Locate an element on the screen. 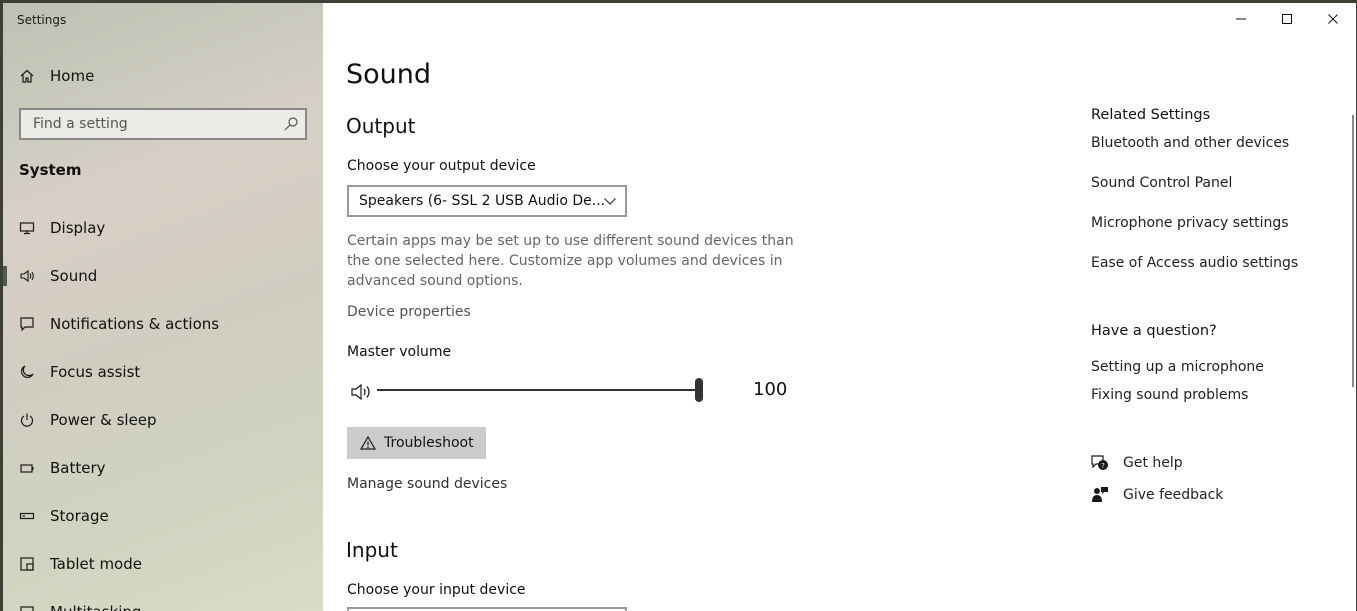  search-box is located at coordinates (163, 124).